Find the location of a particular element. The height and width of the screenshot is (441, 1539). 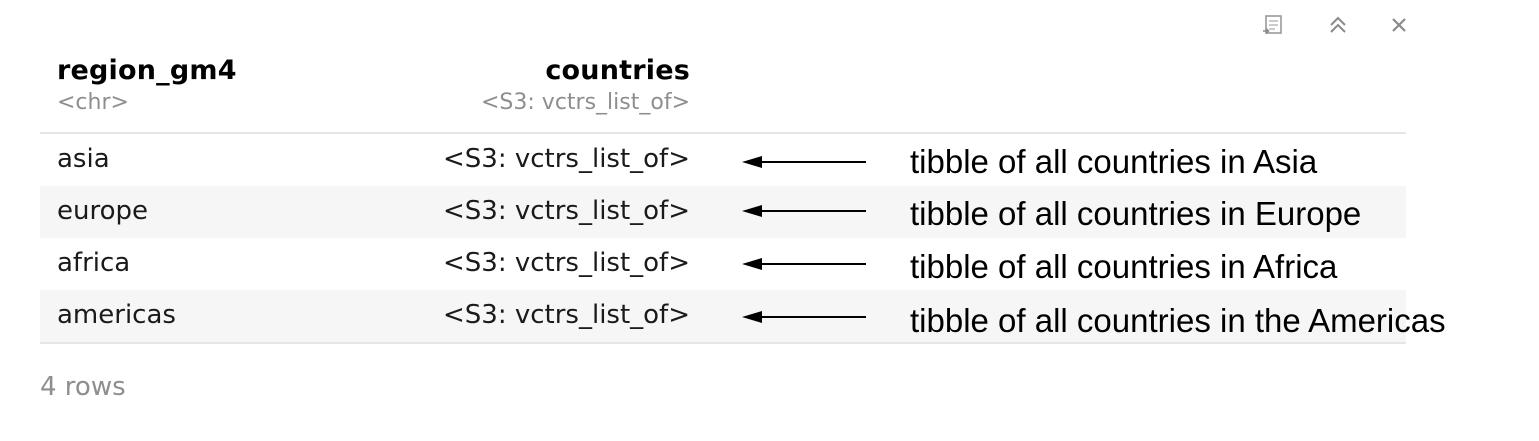

cell-region: asia is located at coordinates (83, 159).